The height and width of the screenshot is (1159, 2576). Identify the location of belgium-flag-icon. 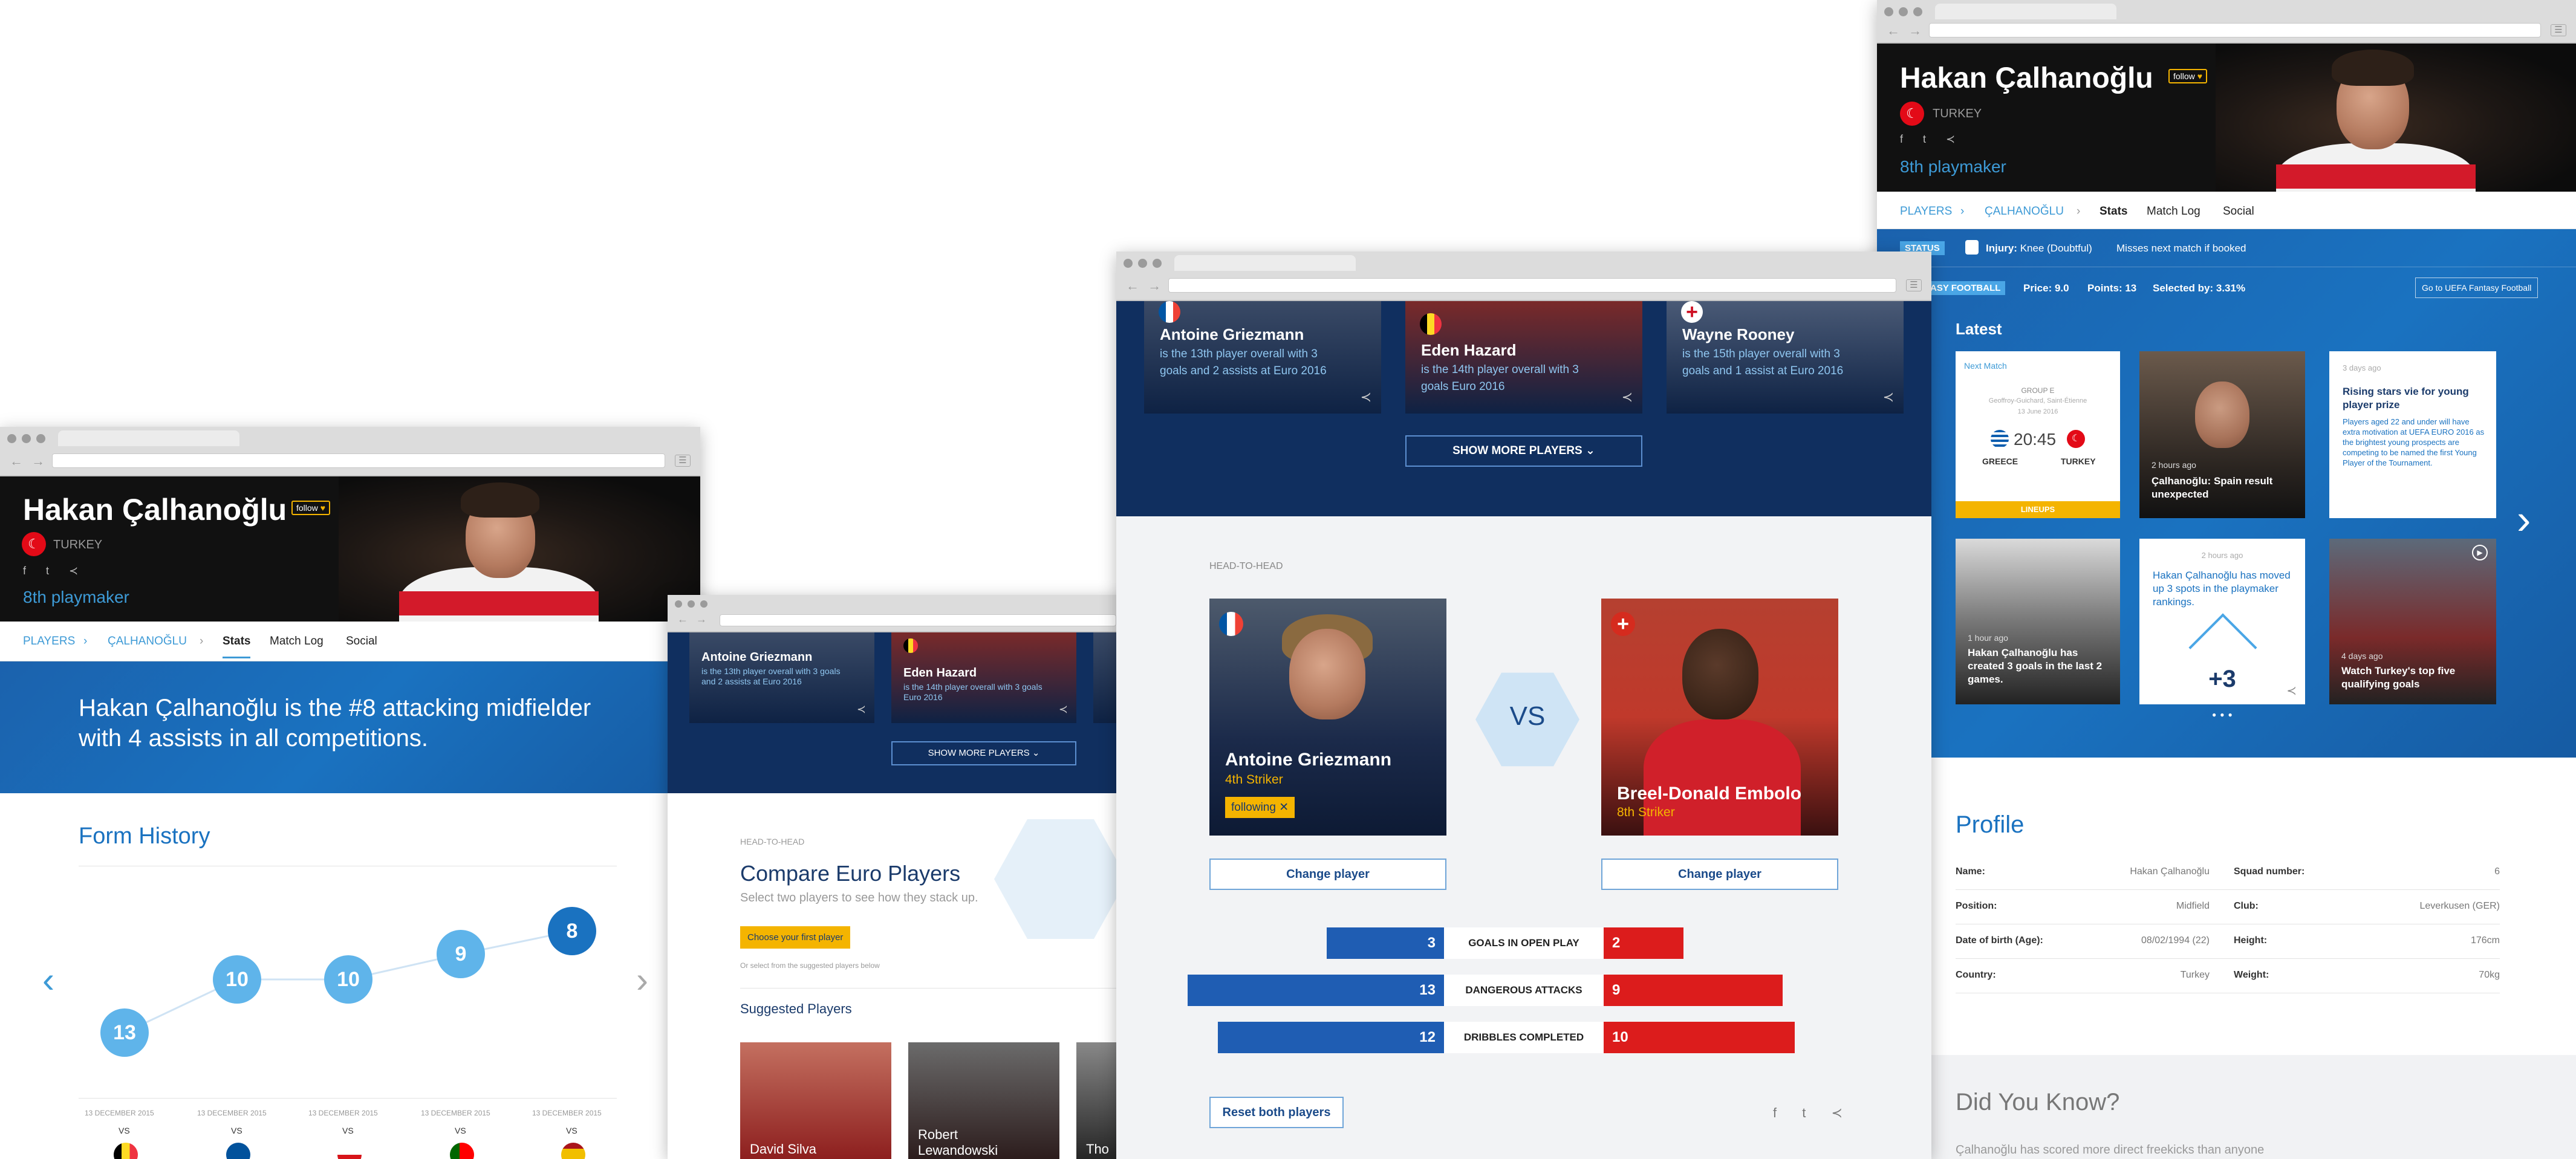
(1431, 324).